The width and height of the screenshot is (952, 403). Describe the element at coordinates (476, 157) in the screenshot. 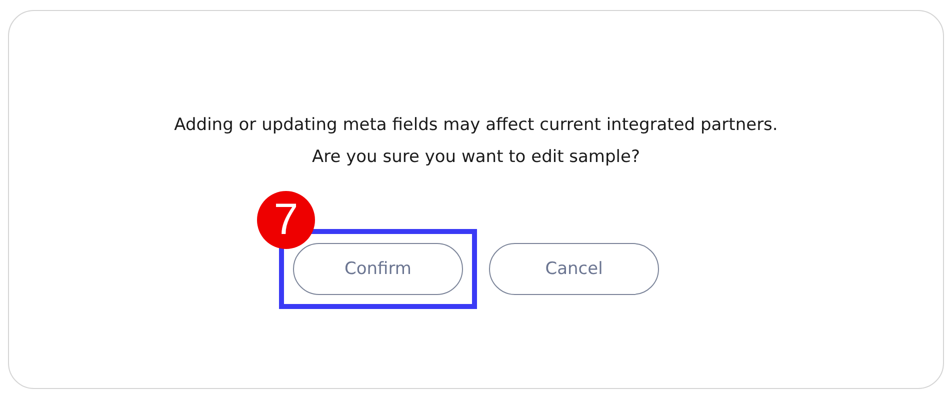

I see `dialog-message: Are you sure you want to edit sample?` at that location.